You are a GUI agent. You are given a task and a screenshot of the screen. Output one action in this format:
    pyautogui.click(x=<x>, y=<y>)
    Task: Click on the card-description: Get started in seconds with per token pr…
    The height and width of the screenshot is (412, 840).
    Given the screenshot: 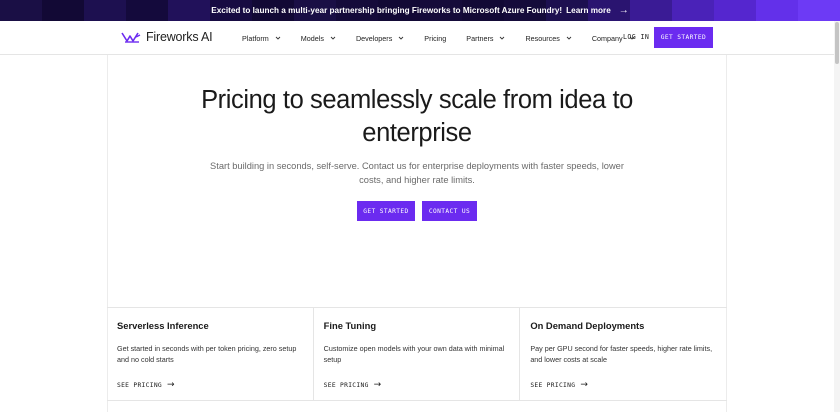 What is the action you would take?
    pyautogui.click(x=207, y=354)
    